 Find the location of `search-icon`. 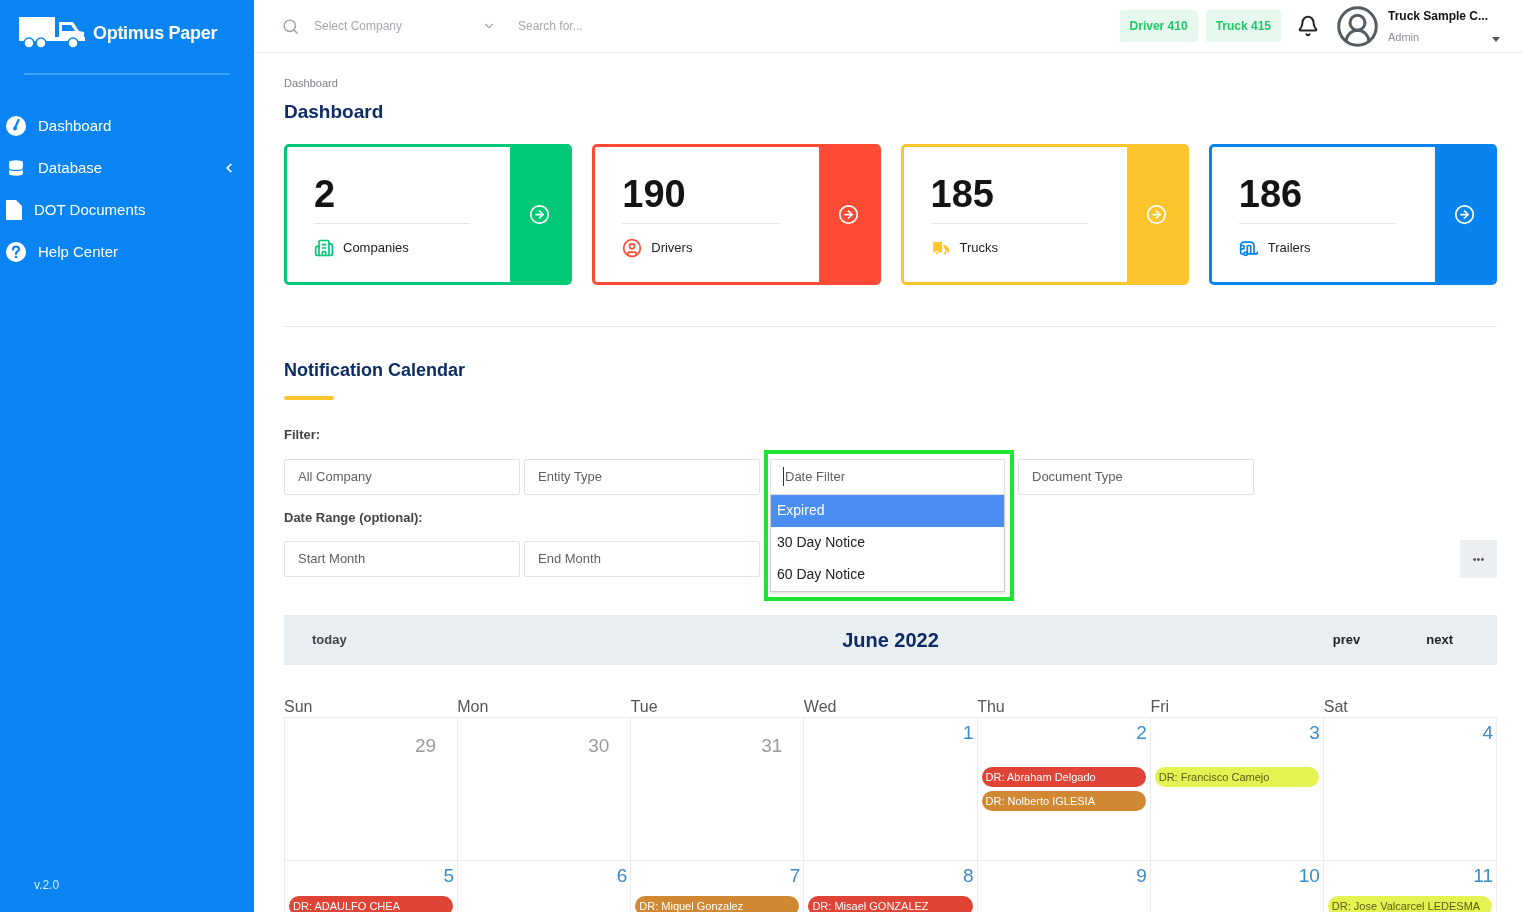

search-icon is located at coordinates (290, 26).